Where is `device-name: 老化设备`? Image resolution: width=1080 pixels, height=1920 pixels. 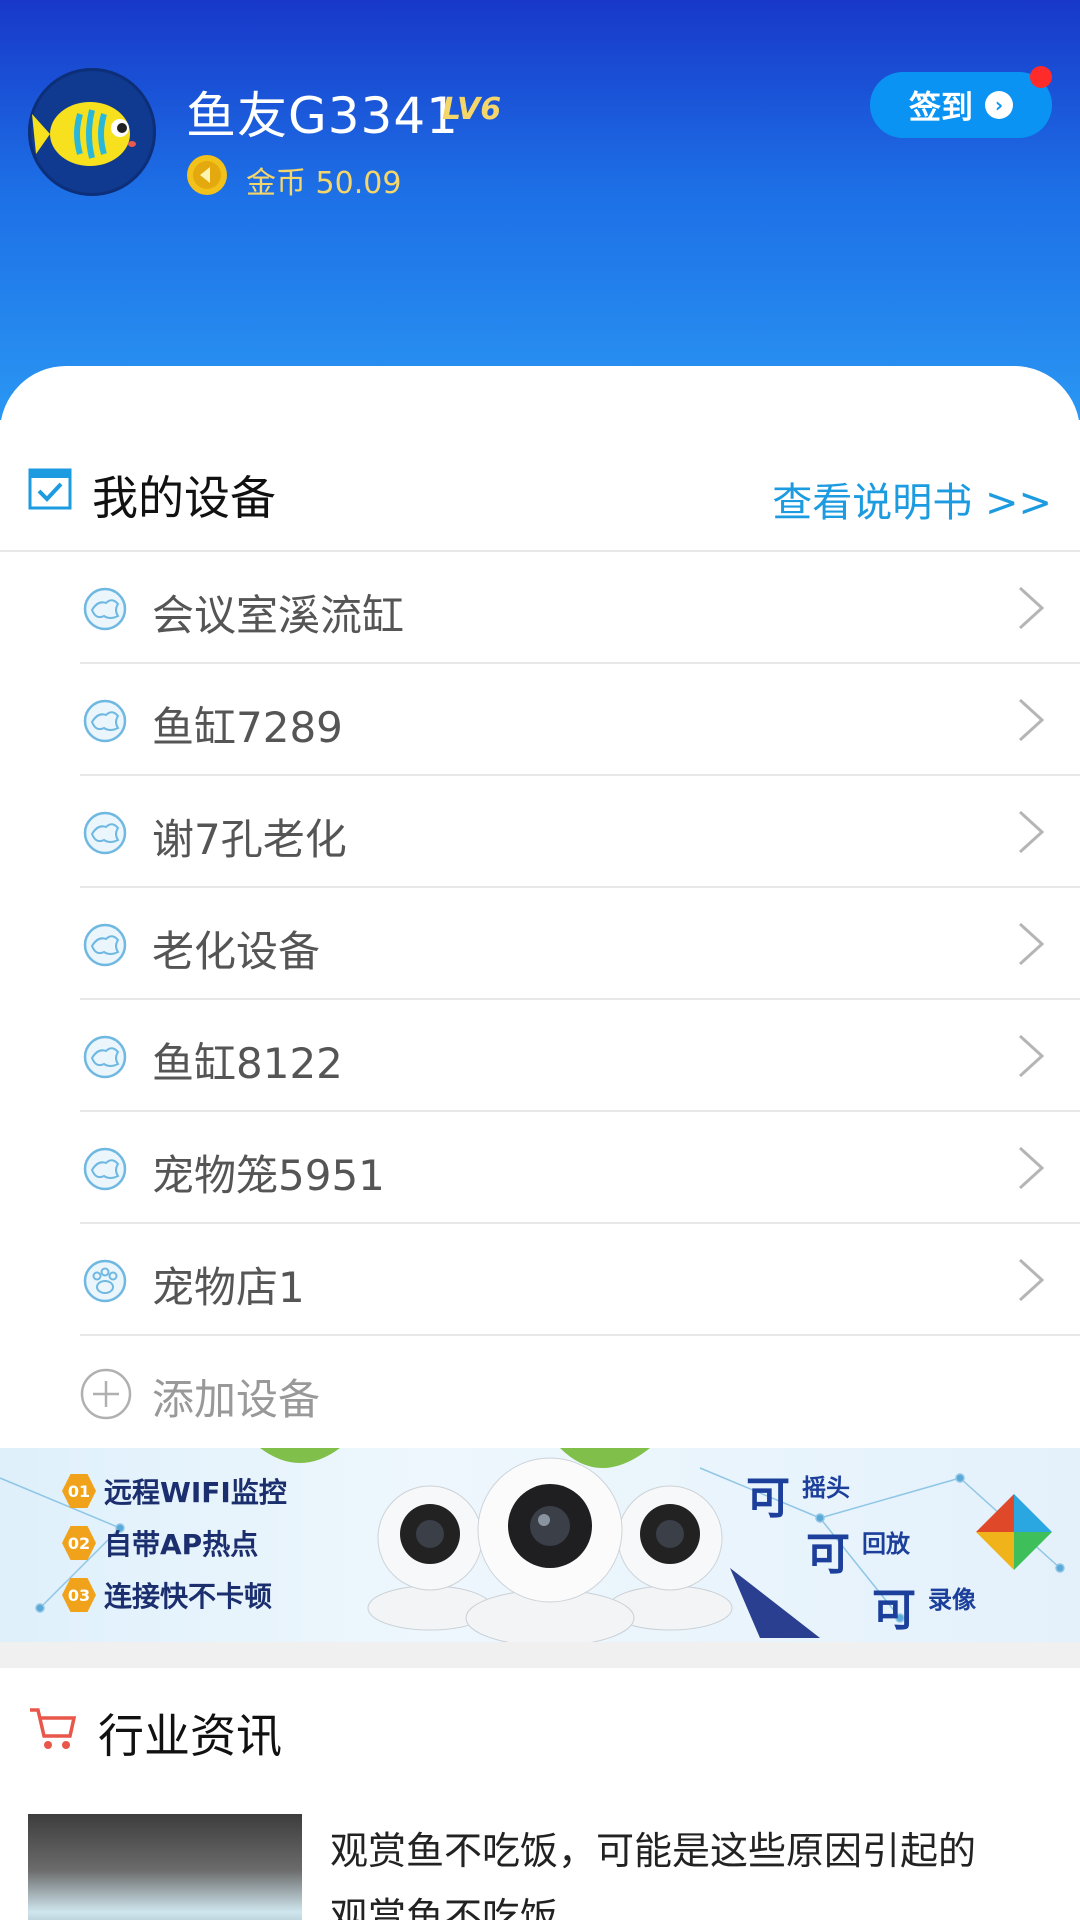 device-name: 老化设备 is located at coordinates (236, 951).